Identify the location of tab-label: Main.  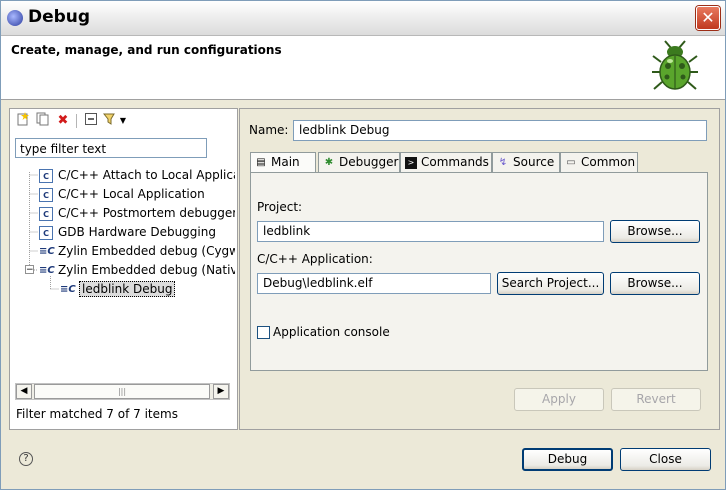
(285, 162).